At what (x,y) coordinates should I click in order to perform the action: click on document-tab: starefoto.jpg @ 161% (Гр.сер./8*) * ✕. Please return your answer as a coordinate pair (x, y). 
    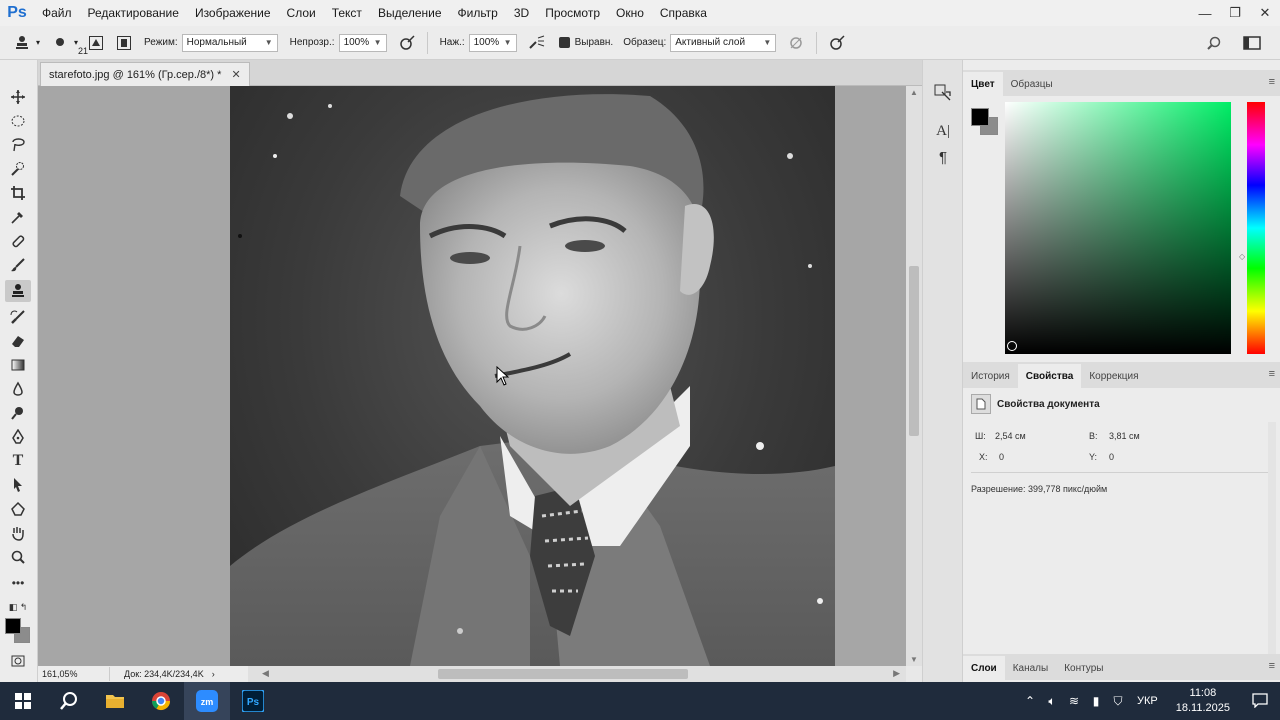
    Looking at the image, I should click on (145, 74).